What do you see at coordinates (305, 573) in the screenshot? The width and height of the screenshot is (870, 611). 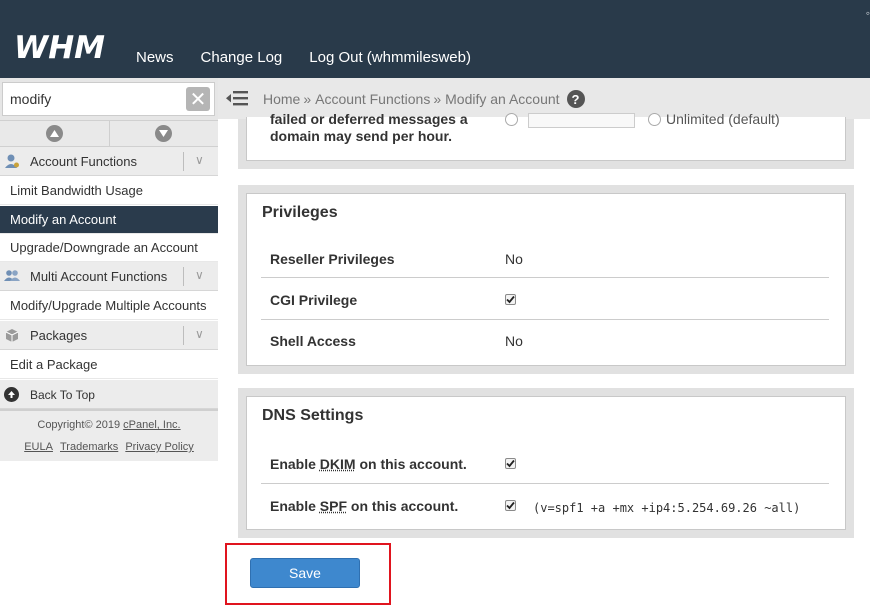 I see `save-button: Save` at bounding box center [305, 573].